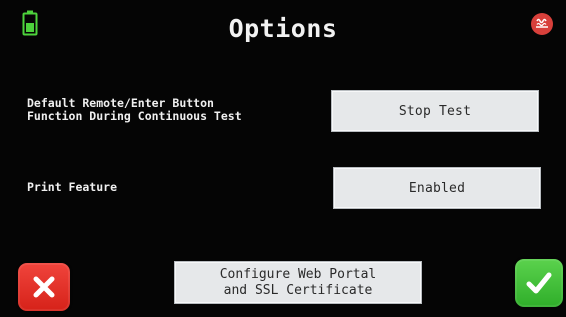 The image size is (566, 317). I want to click on configure-web-portal-label-line2: and SSL Certificate, so click(298, 290).